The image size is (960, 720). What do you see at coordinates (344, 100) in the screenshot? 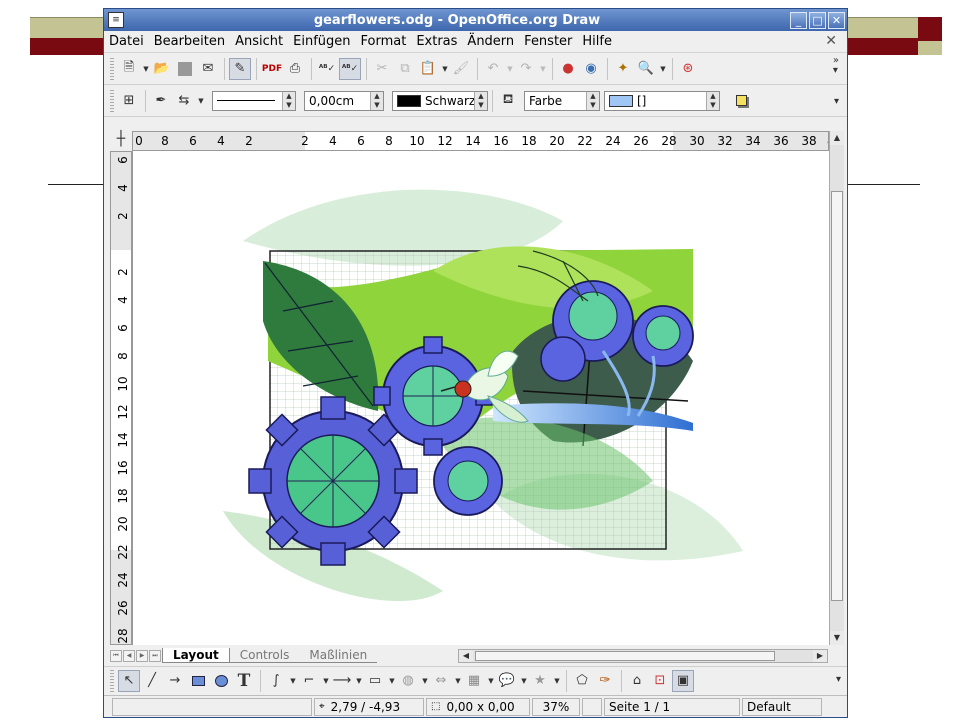
I see `line-width-field: 0,00cm ▲ ▼` at bounding box center [344, 100].